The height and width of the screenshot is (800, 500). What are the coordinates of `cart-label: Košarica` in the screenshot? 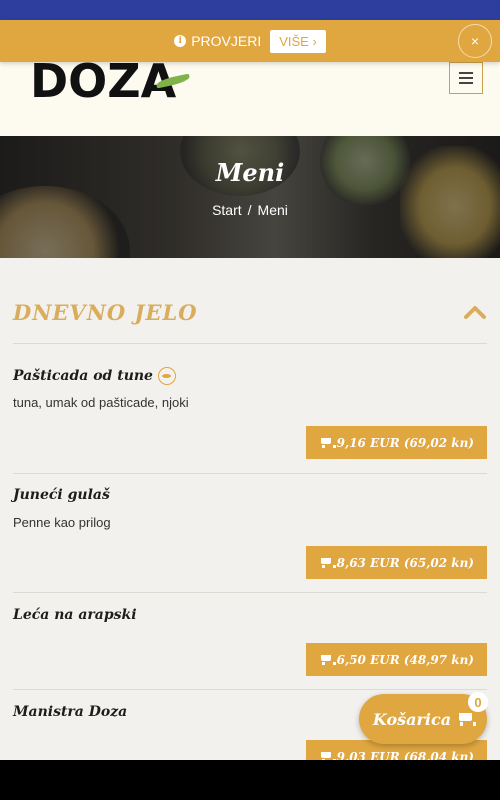 It's located at (412, 719).